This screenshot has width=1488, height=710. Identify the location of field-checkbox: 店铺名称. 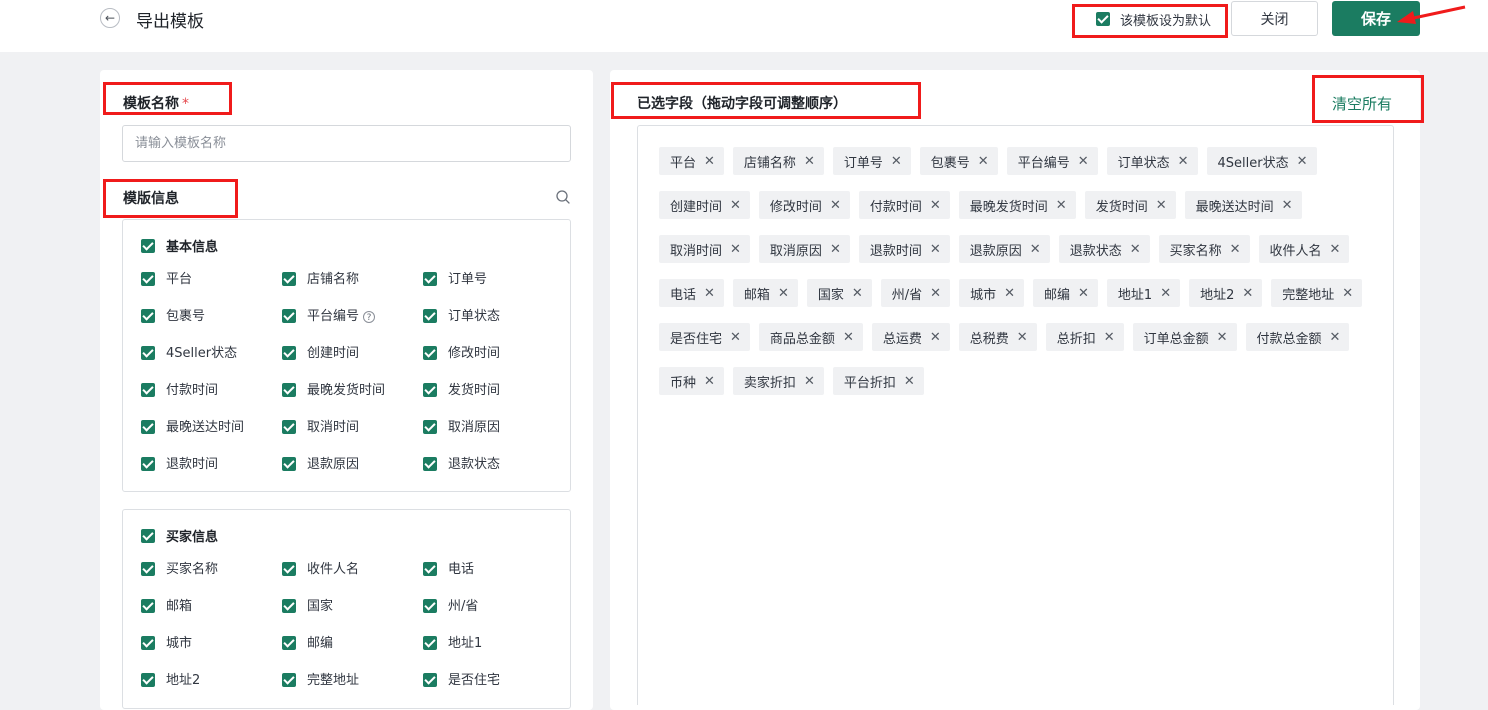
(352, 282).